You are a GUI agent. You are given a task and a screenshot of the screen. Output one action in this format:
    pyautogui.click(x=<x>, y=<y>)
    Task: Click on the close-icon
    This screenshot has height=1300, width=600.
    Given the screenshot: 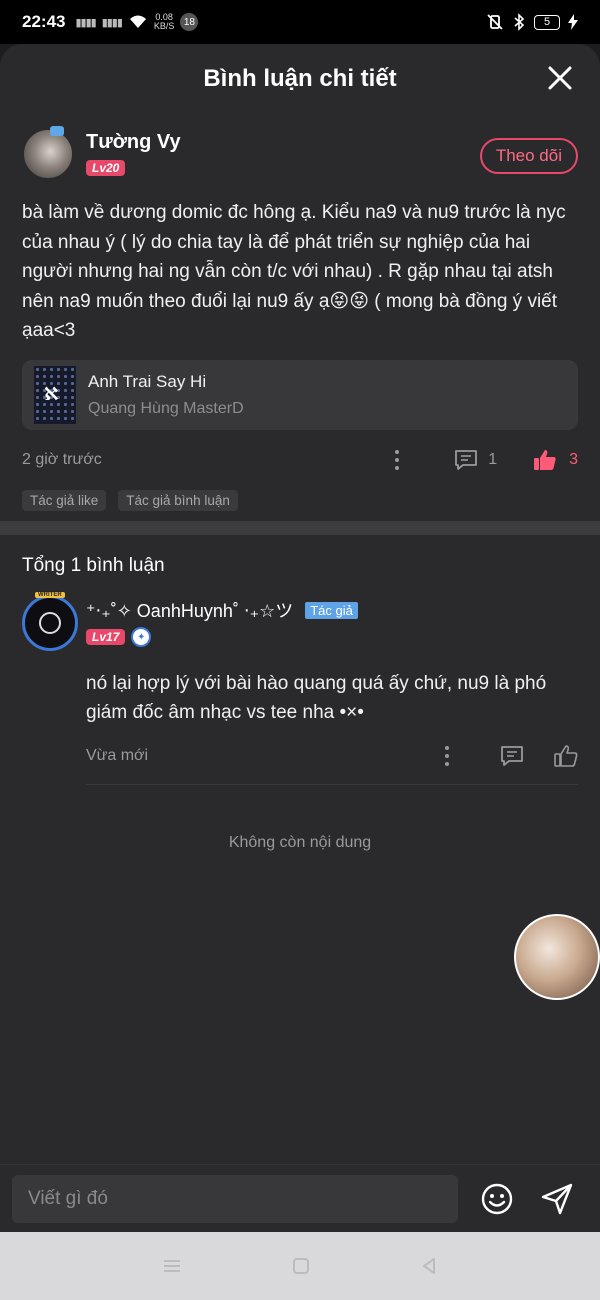 What is the action you would take?
    pyautogui.click(x=560, y=78)
    